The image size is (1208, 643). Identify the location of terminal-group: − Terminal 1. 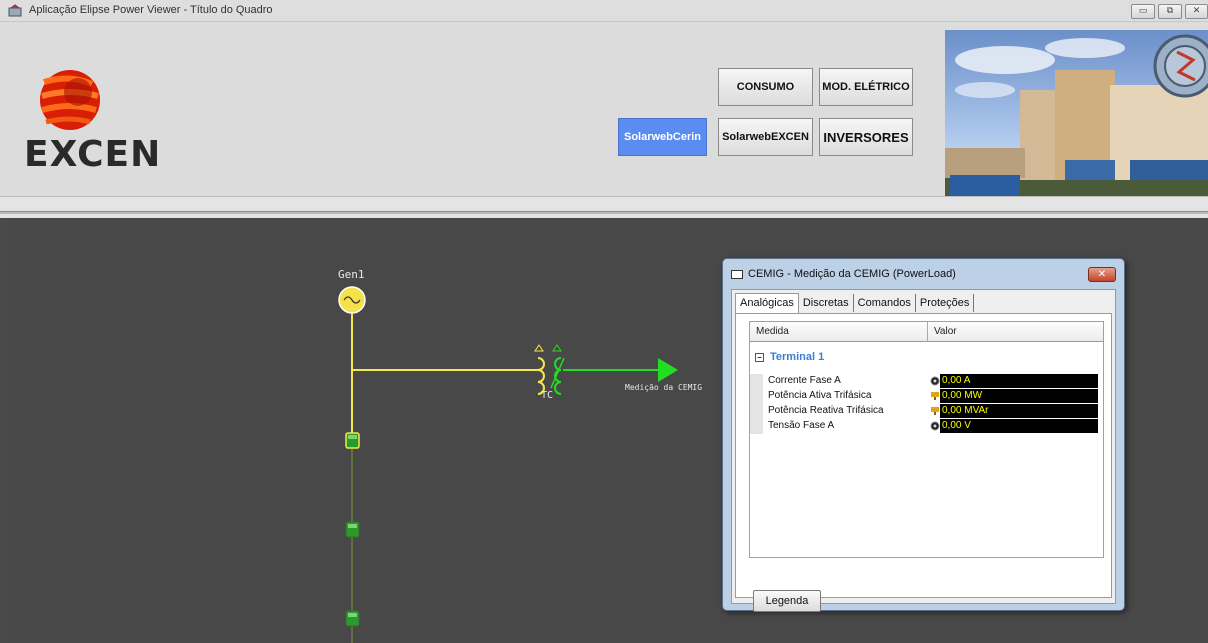
(789, 357).